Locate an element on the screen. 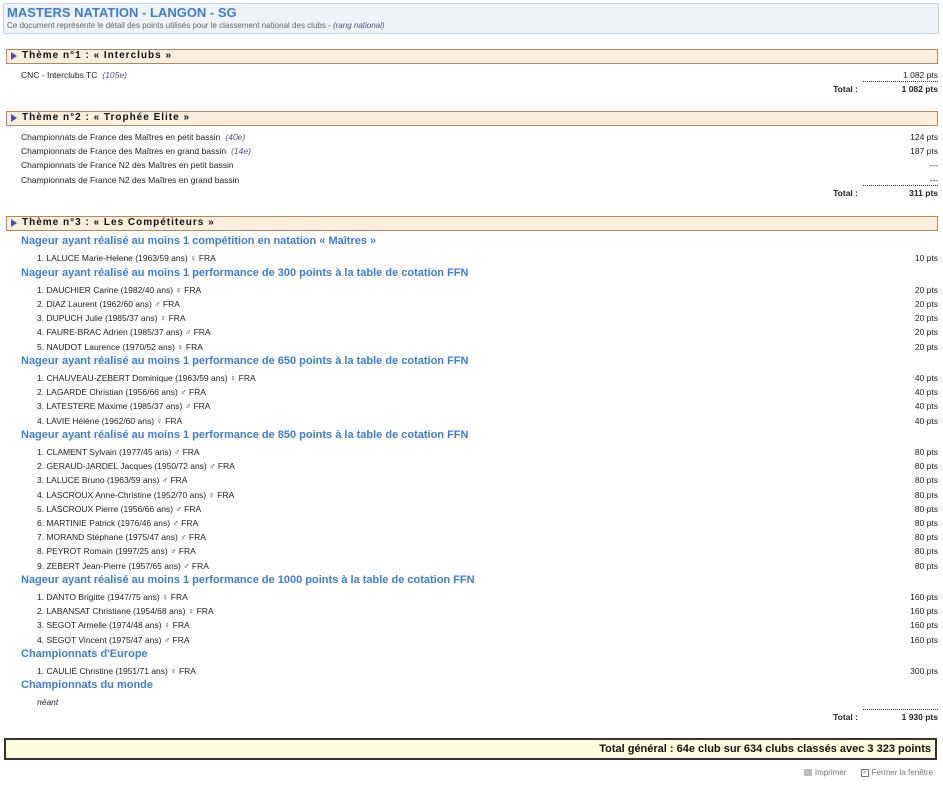 Image resolution: width=943 pixels, height=798 pixels. theme-label: Thème n°2 : « Trophée Elite » is located at coordinates (106, 117).